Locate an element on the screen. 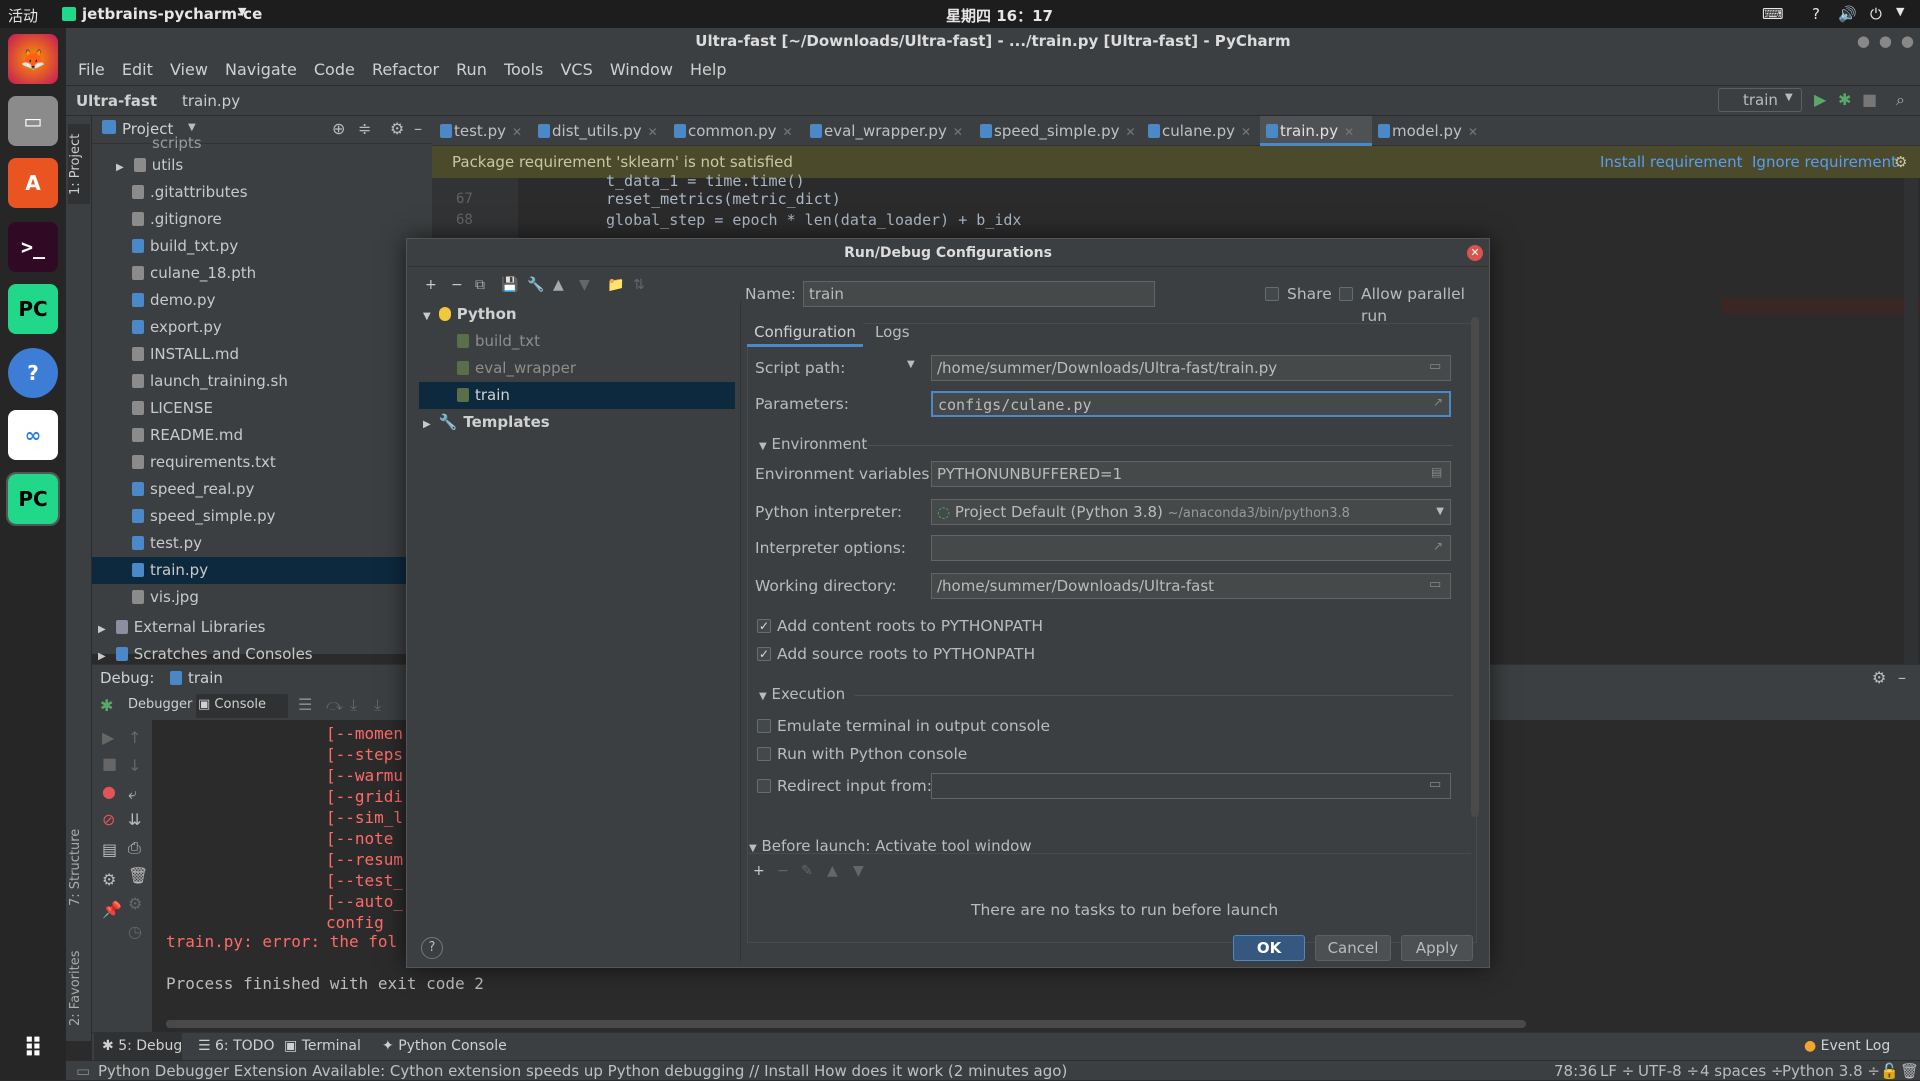 This screenshot has width=1920, height=1081. tree-file: requirements.txt is located at coordinates (204, 462).